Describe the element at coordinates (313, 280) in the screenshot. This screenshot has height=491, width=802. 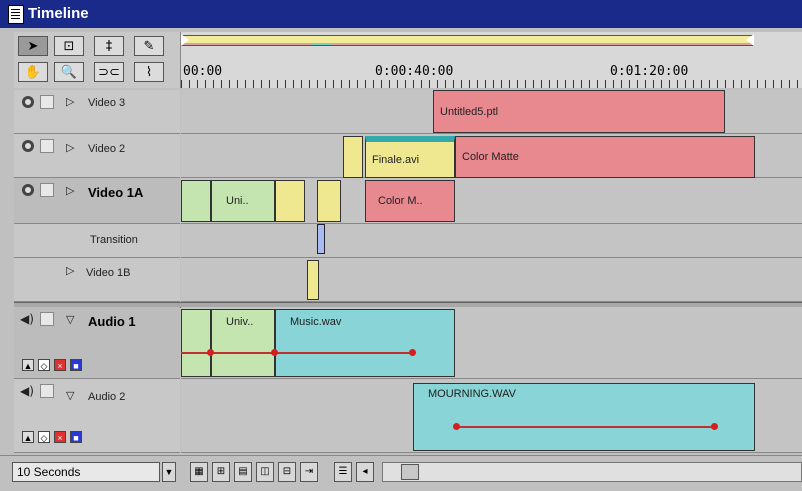
I see `clip-yellow-1b` at that location.